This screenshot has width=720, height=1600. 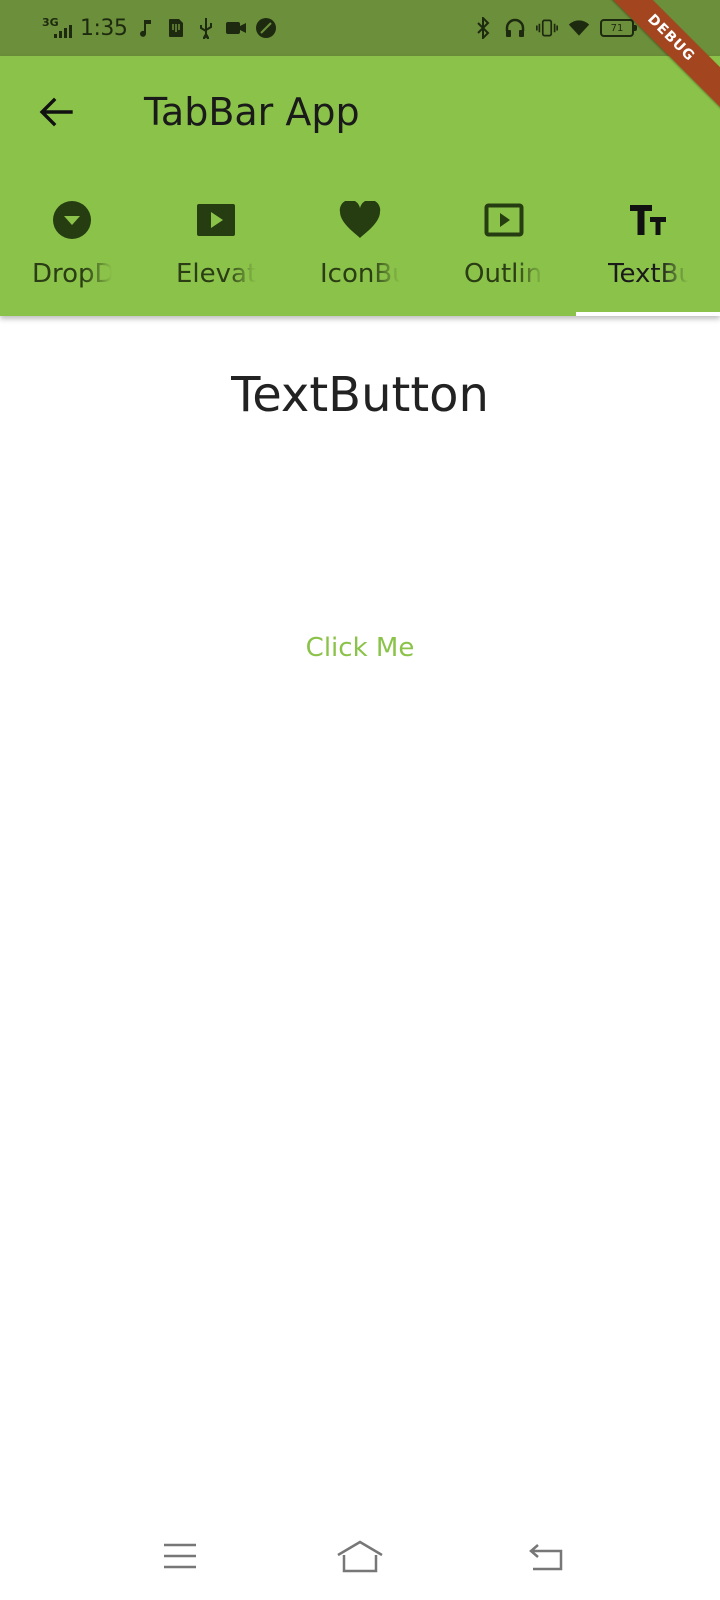 What do you see at coordinates (360, 28) in the screenshot?
I see `status-bar: 3G 1:35 71` at bounding box center [360, 28].